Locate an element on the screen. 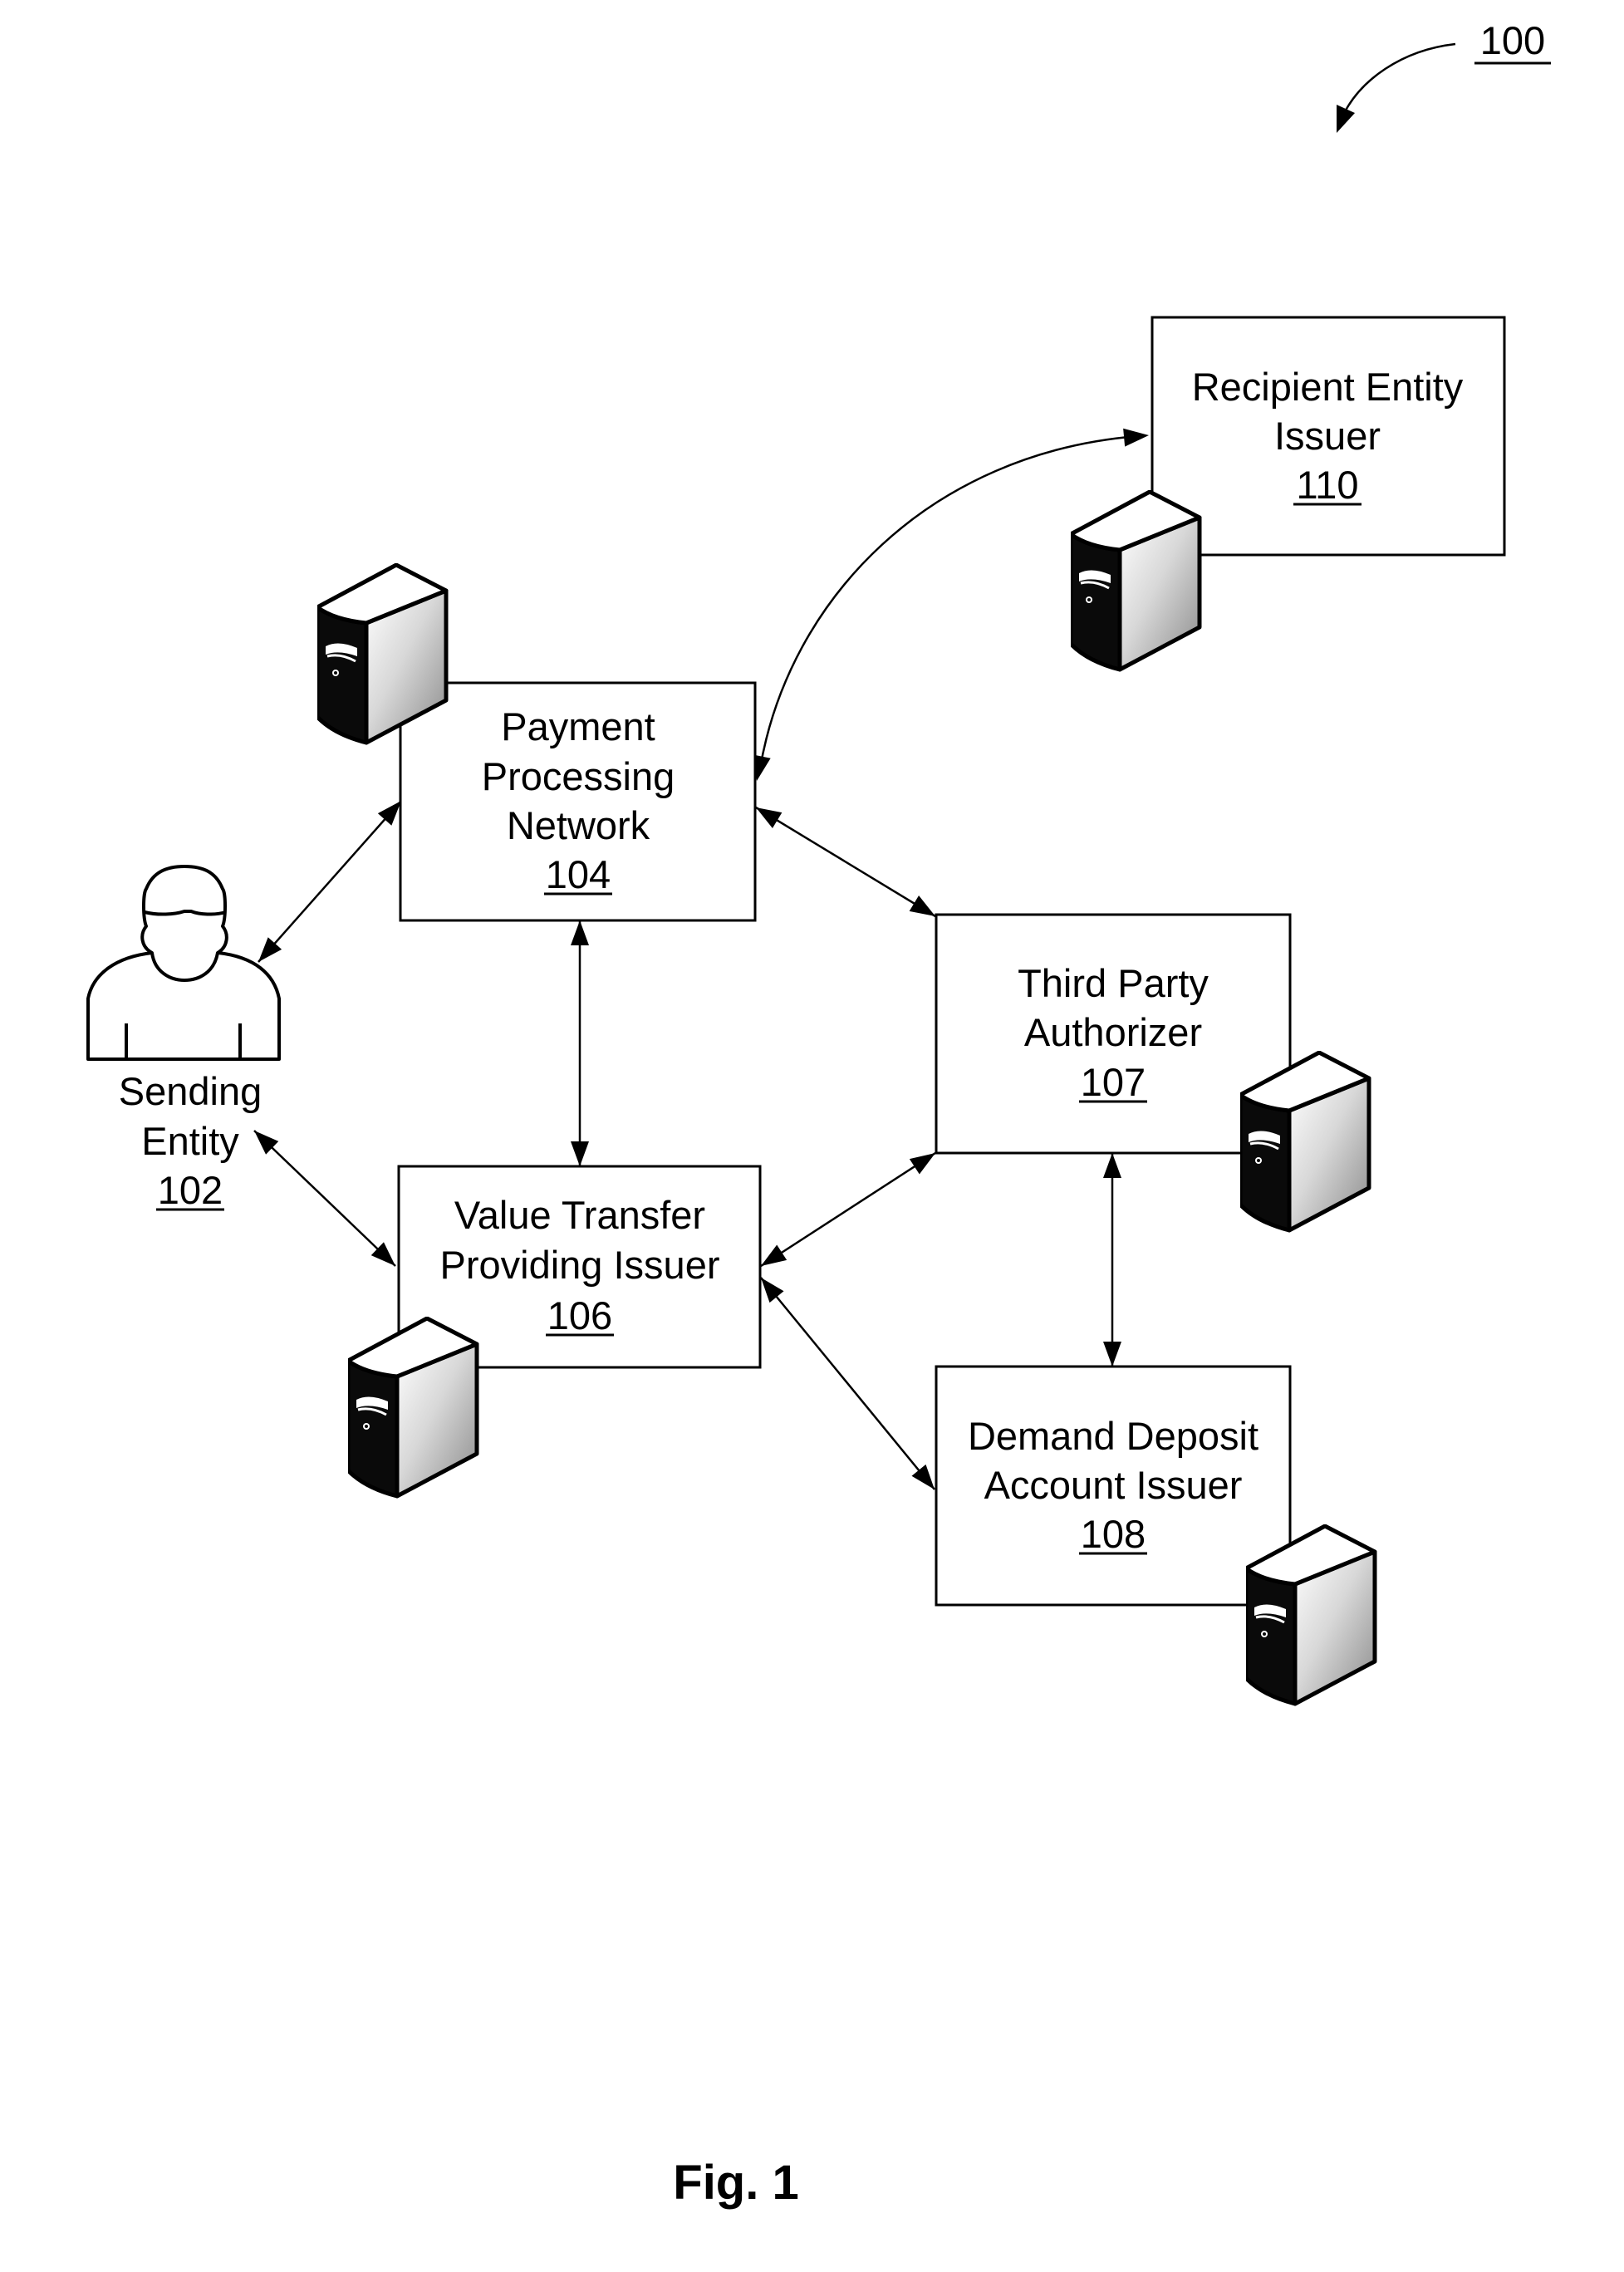  node-label-line: Third Party is located at coordinates (1113, 983).